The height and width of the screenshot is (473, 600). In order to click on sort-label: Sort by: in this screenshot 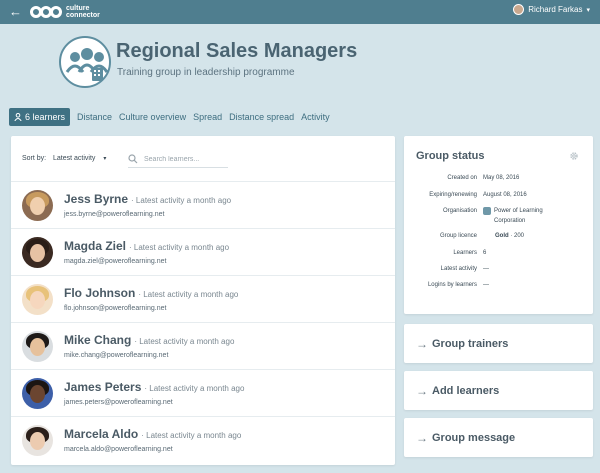, I will do `click(34, 158)`.